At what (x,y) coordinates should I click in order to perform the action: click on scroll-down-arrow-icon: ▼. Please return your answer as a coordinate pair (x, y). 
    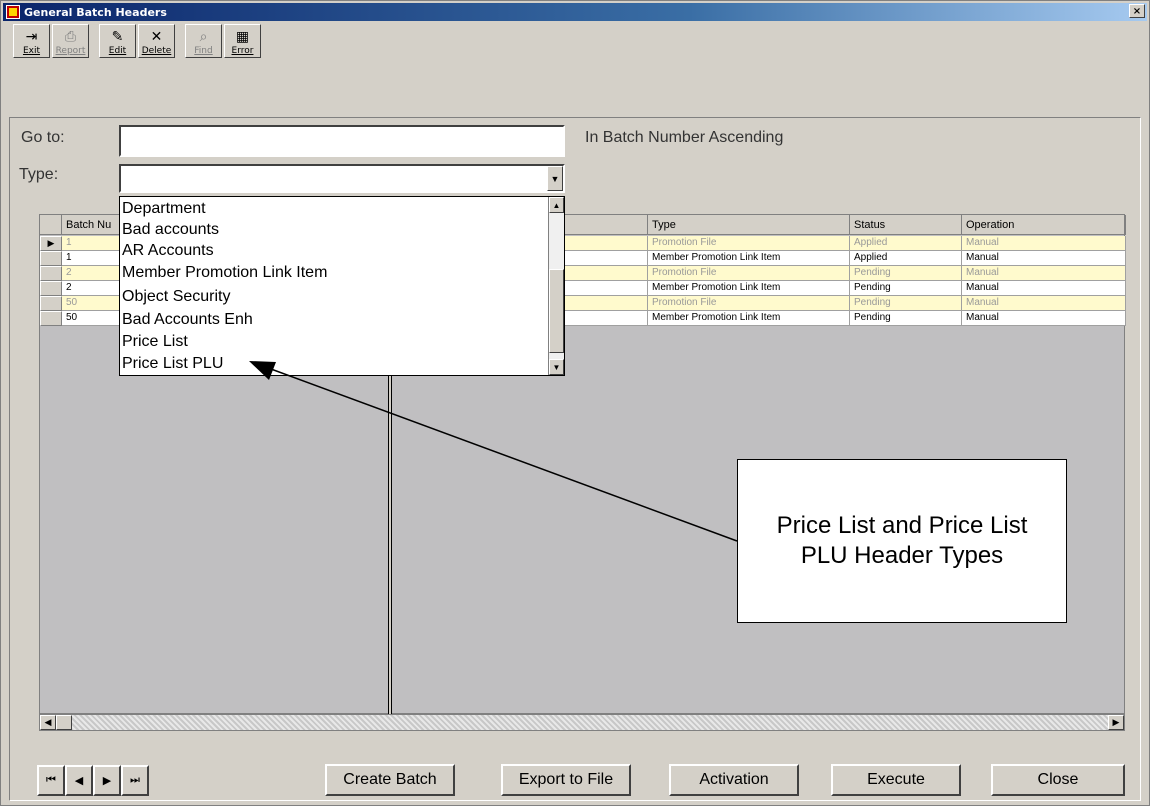
    Looking at the image, I should click on (556, 367).